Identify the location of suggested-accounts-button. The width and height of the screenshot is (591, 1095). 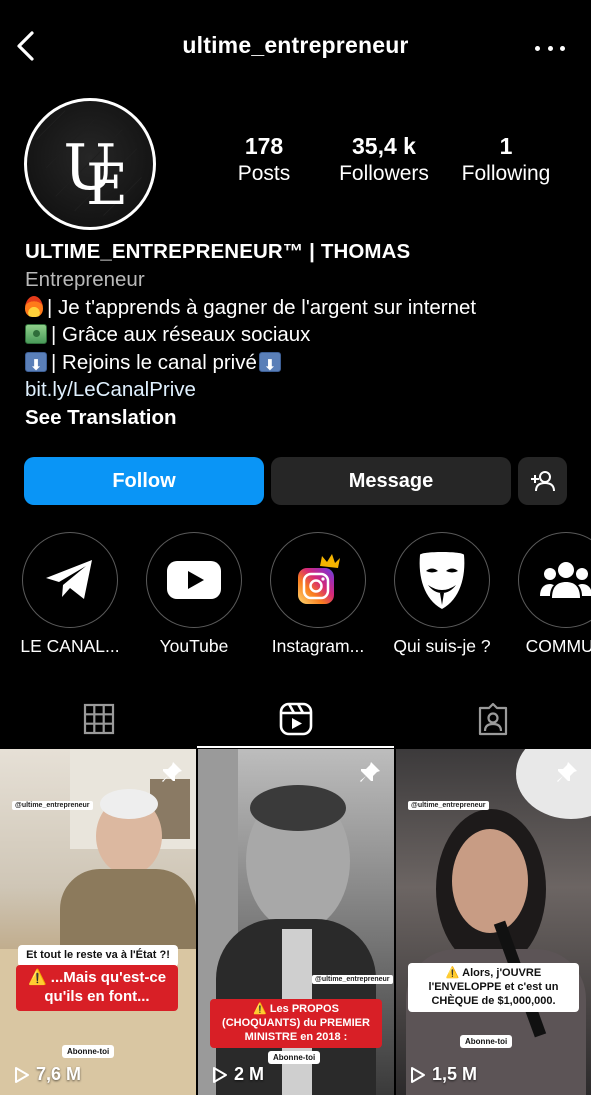
(542, 481).